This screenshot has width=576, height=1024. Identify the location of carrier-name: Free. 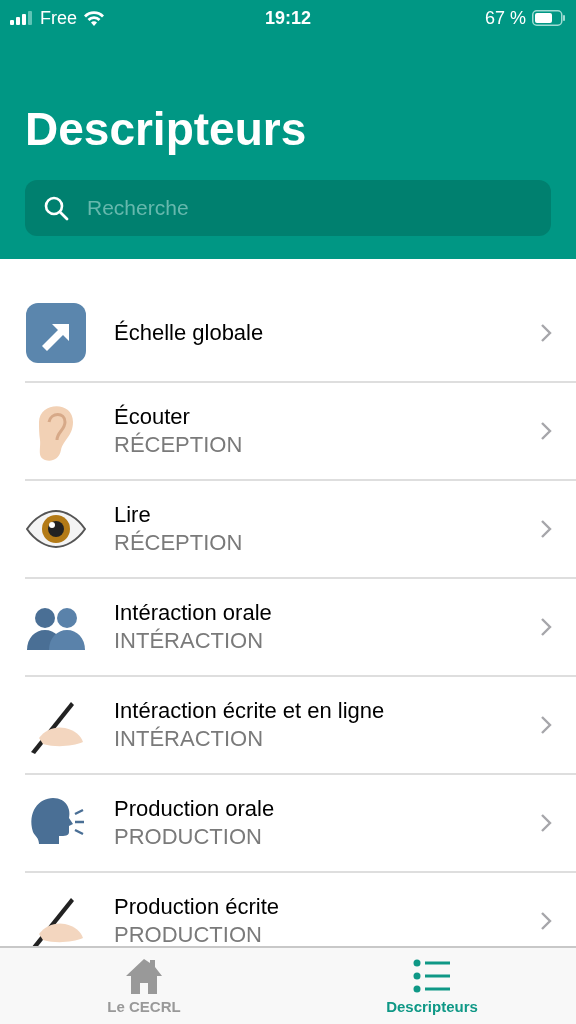
(58, 18).